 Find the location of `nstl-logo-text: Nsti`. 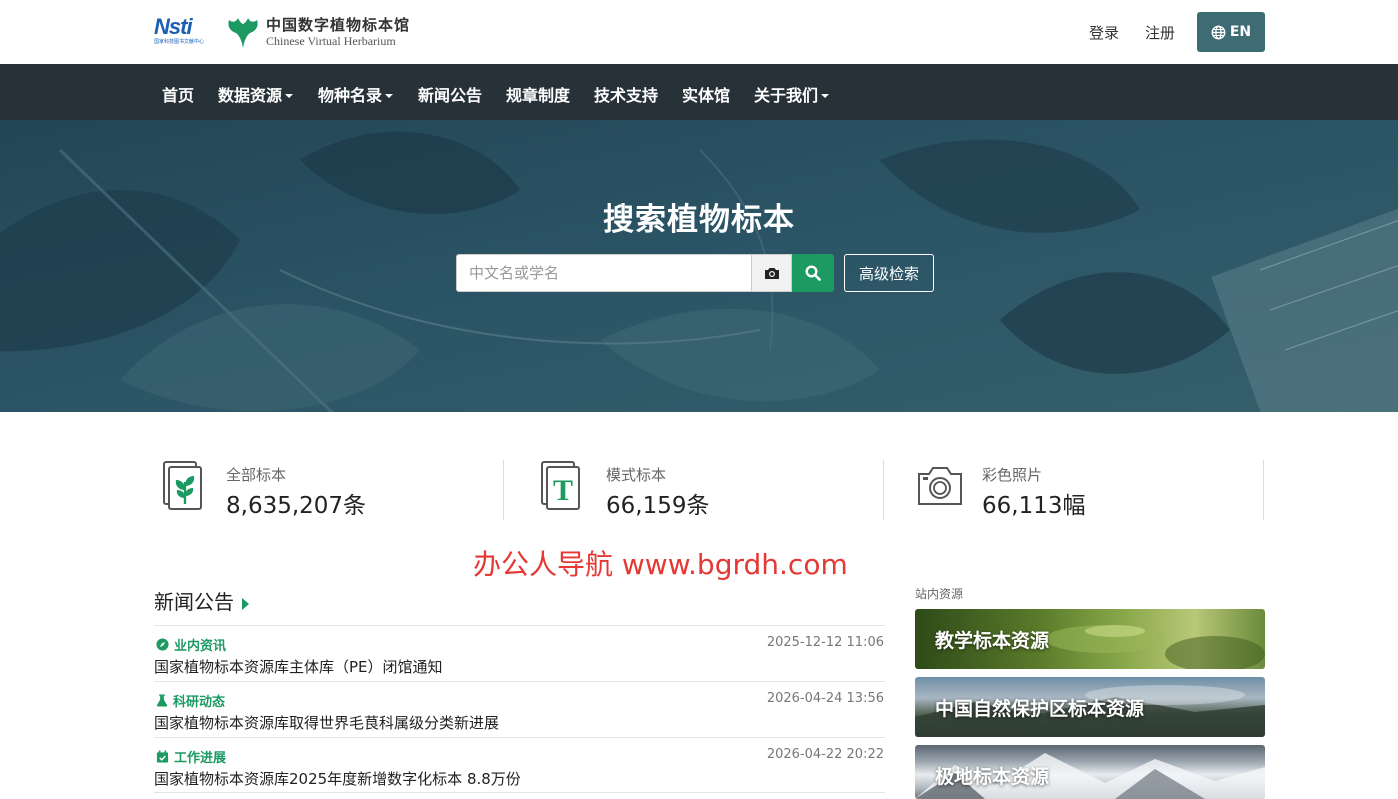

nstl-logo-text: Nsti is located at coordinates (173, 26).